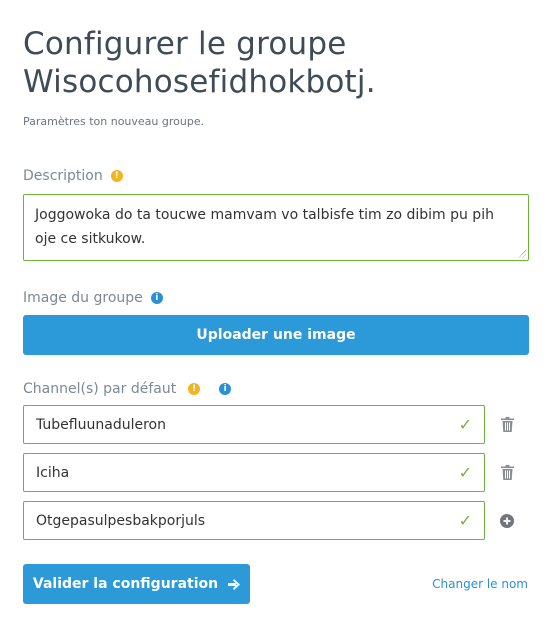 This screenshot has width=551, height=618. What do you see at coordinates (114, 121) in the screenshot?
I see `page-subtitle: Paramètres ton nouveau groupe.` at bounding box center [114, 121].